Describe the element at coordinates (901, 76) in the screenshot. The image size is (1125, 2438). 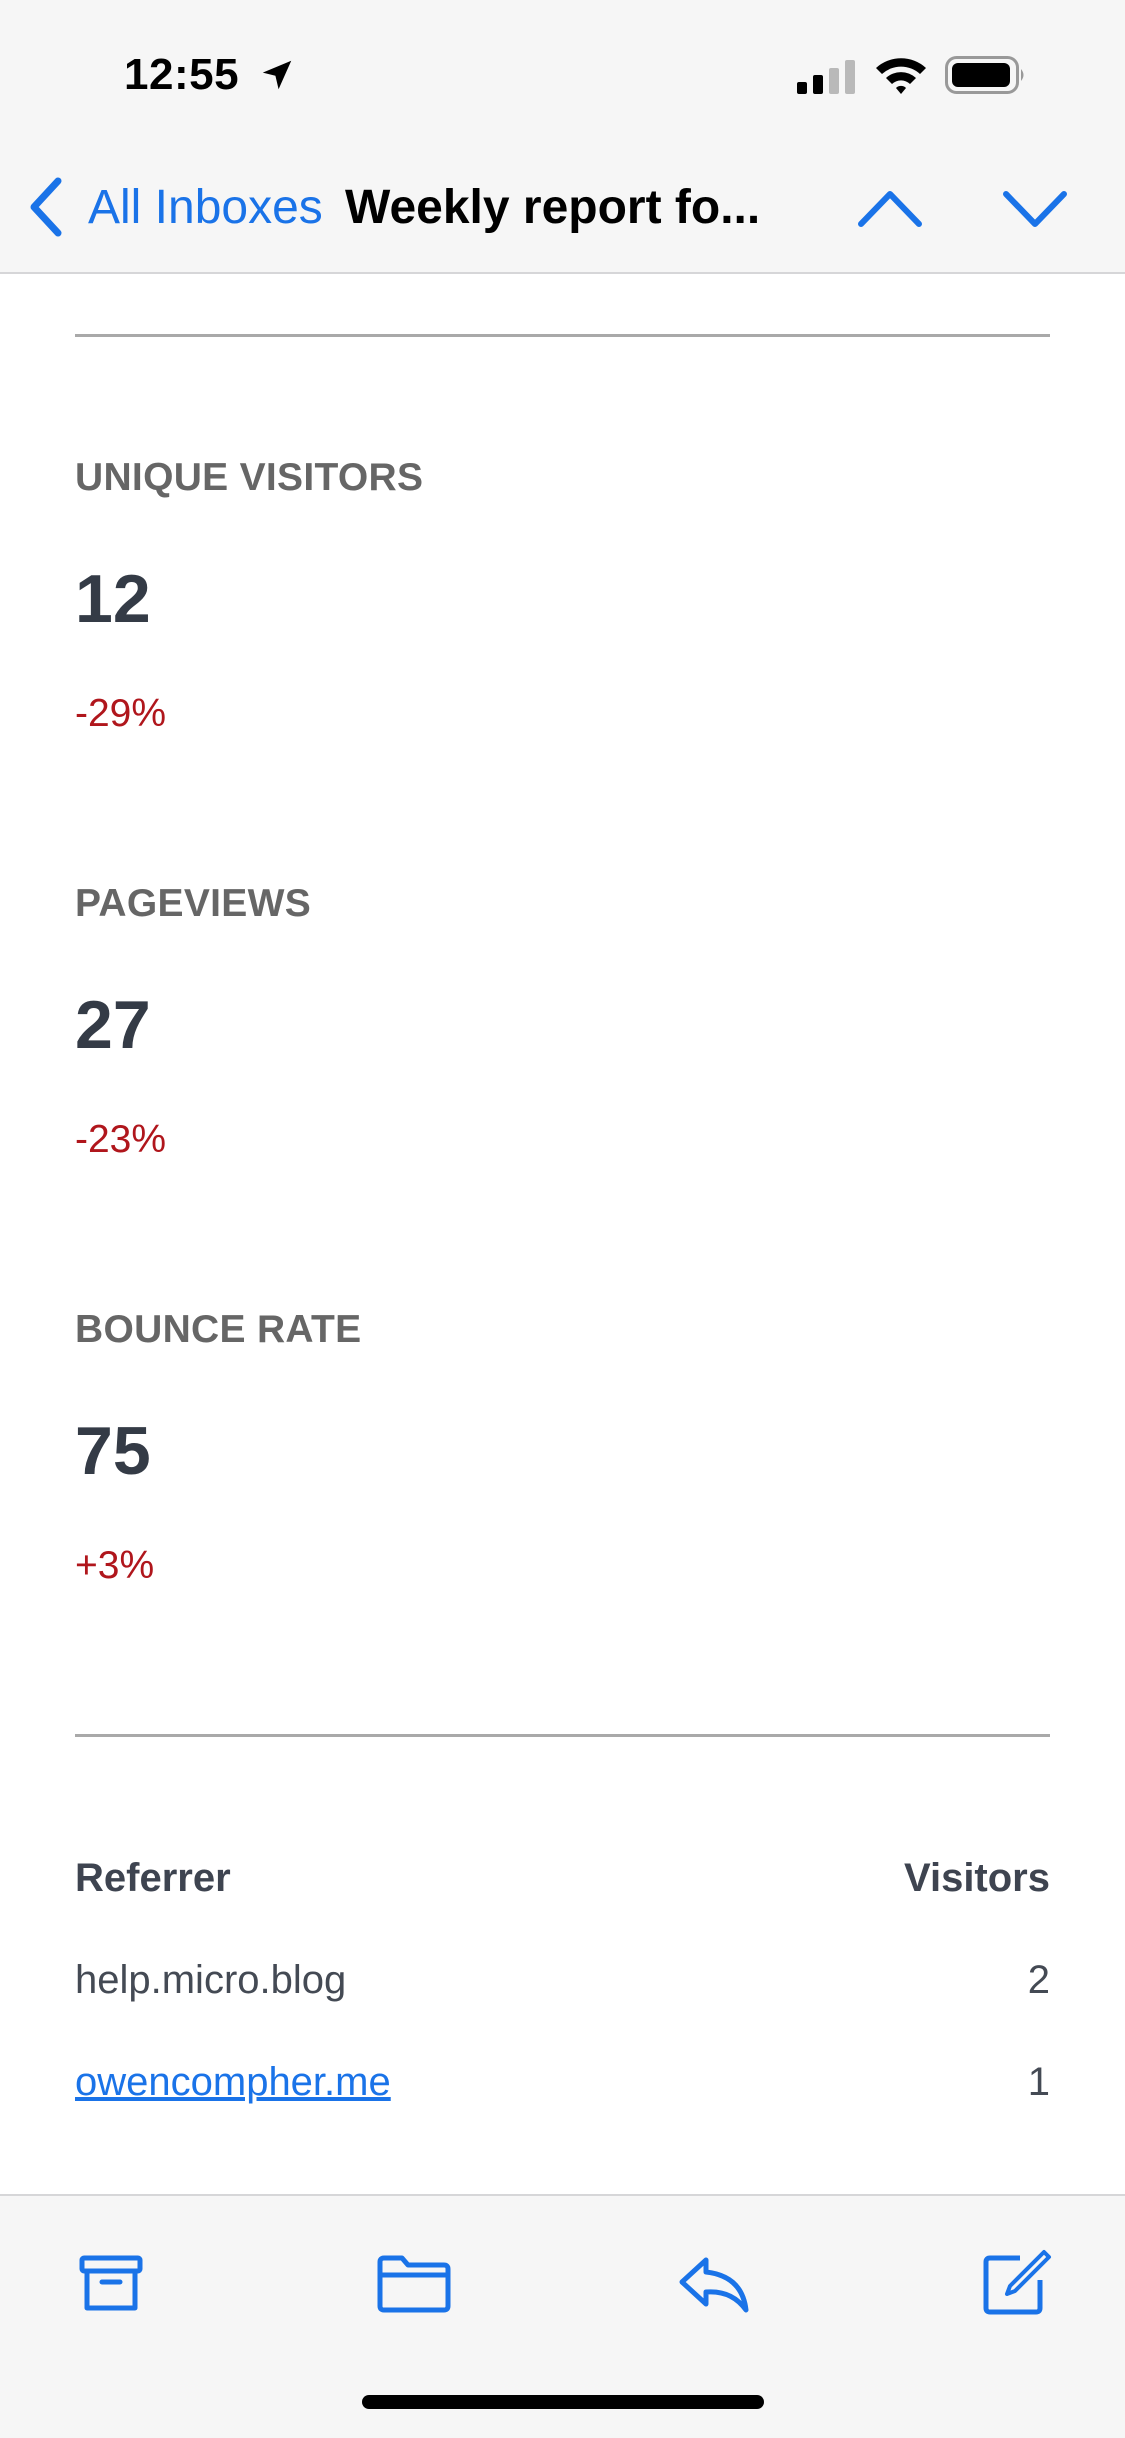
I see `wifi-icon` at that location.